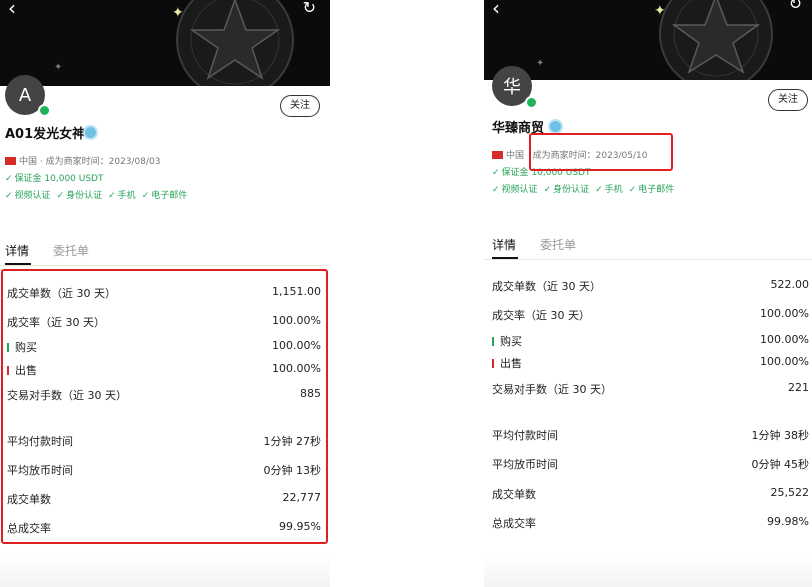  I want to click on merchant-since-label: 成为商家时间：, so click(77, 162).